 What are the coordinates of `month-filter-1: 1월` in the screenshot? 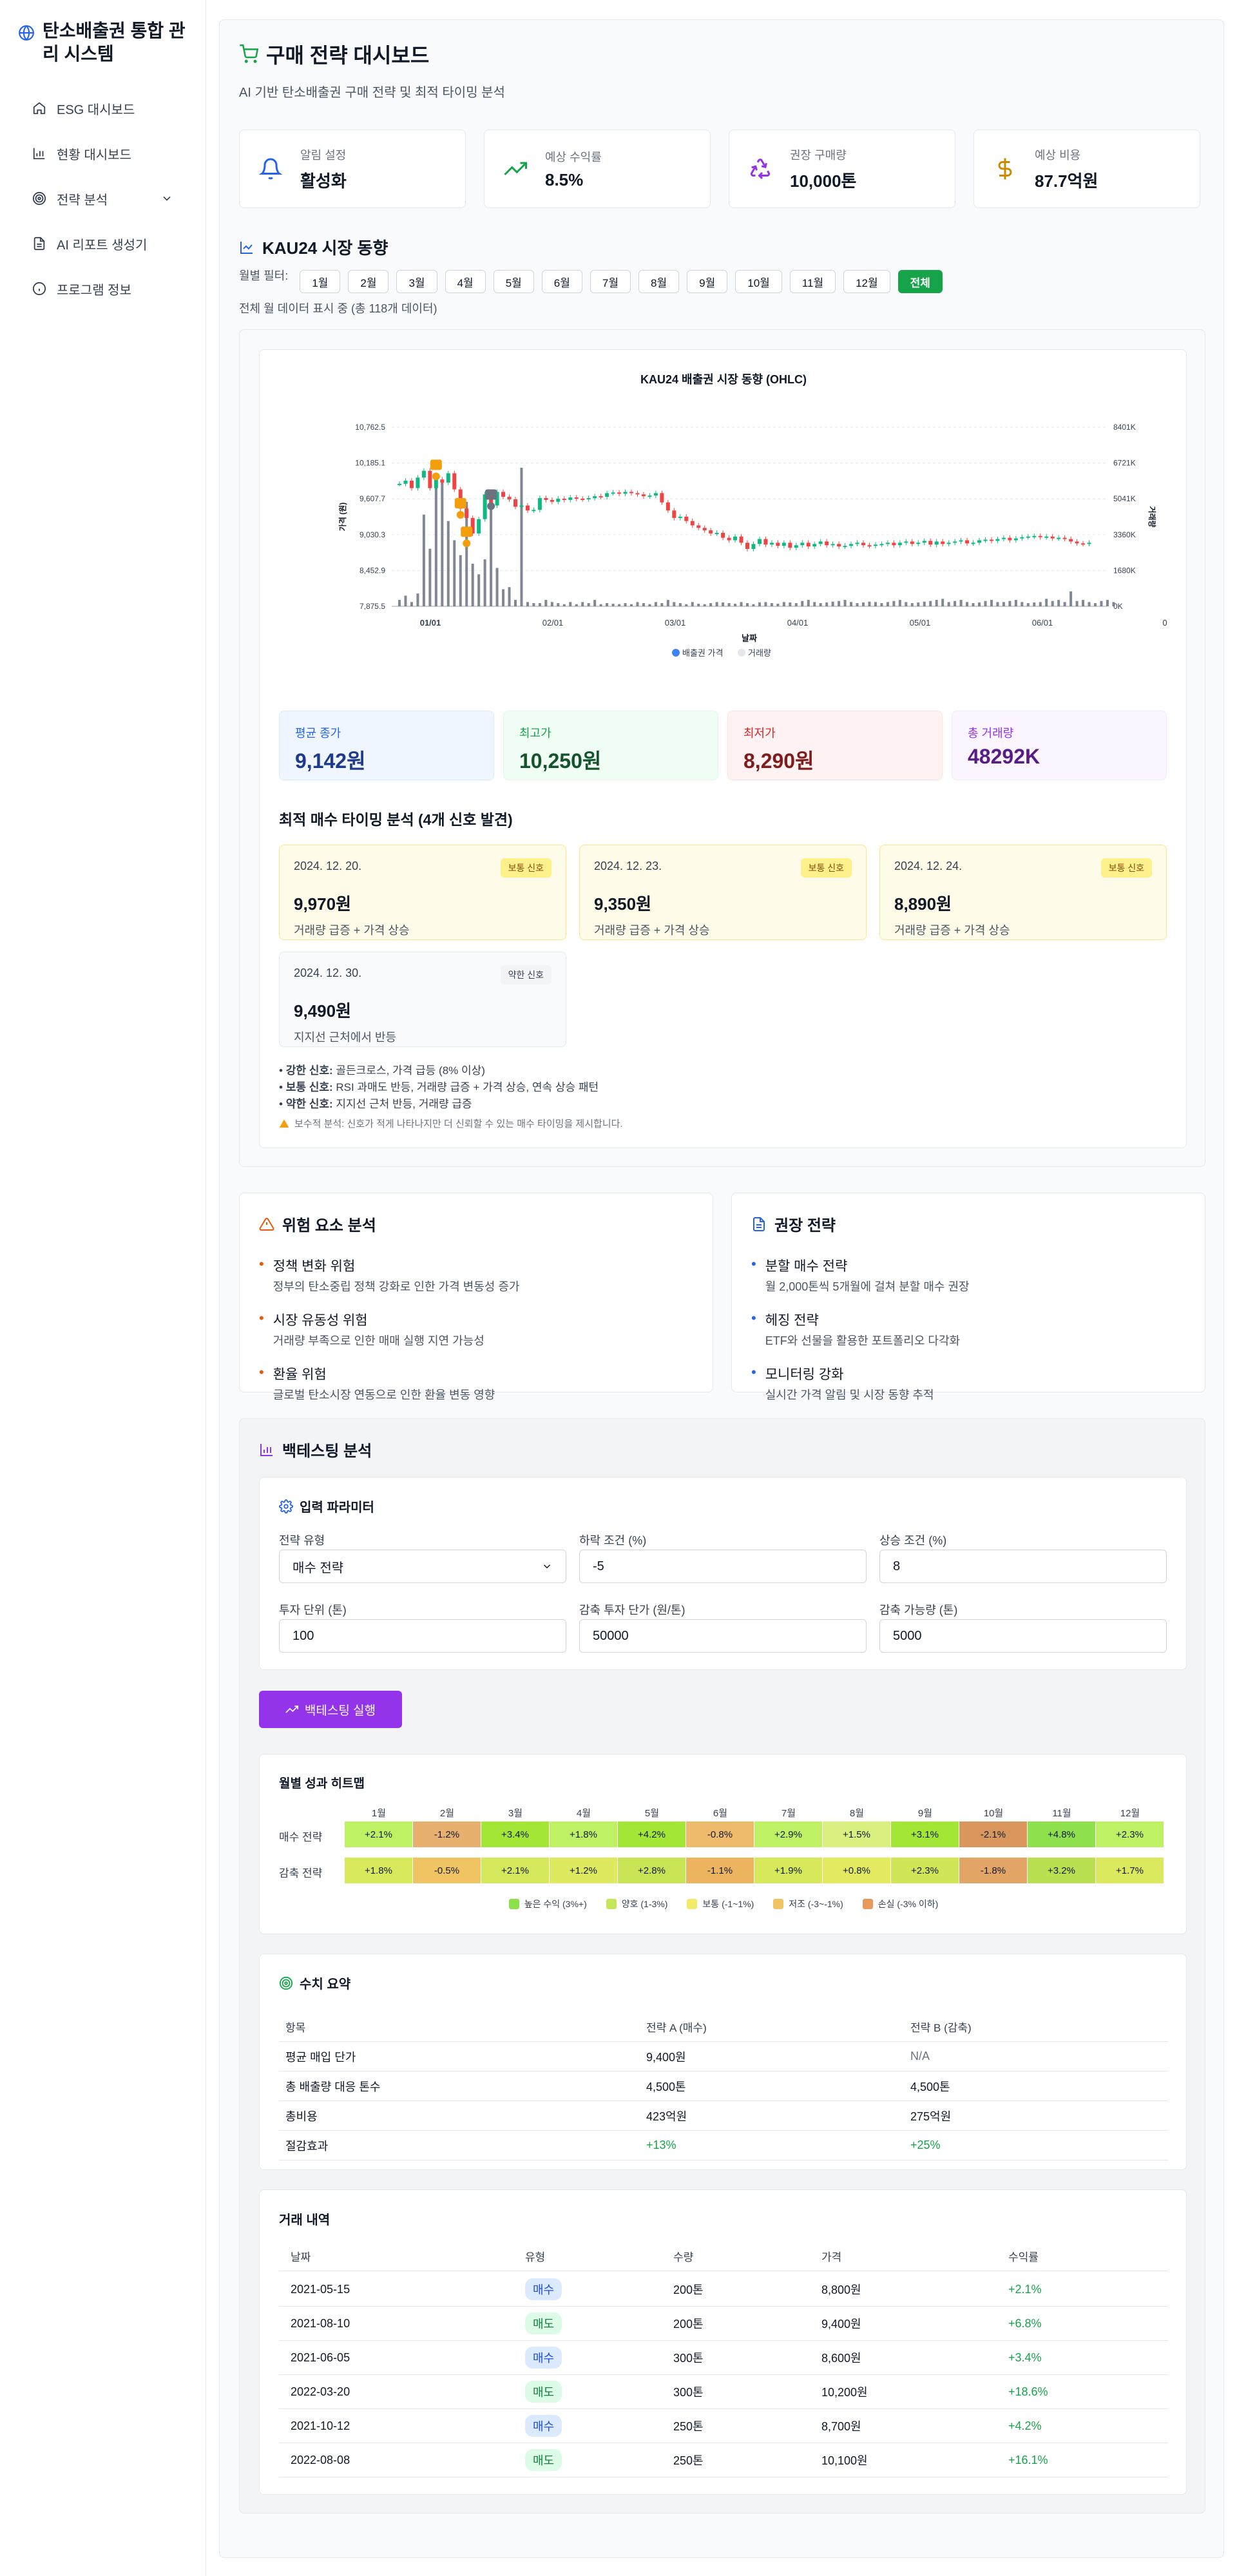 It's located at (320, 282).